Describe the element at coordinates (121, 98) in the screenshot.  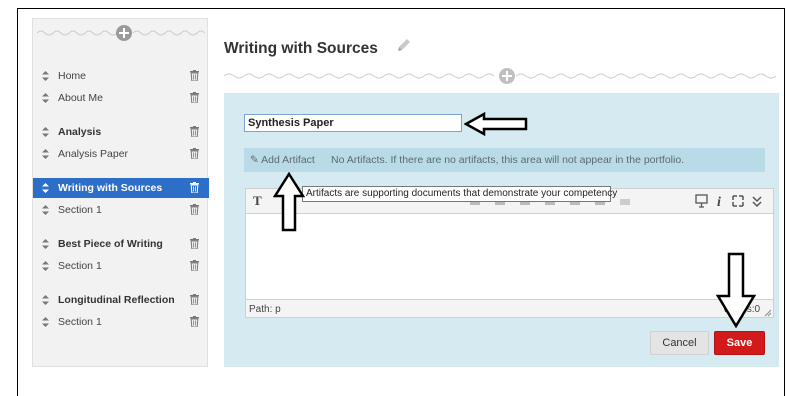
I see `sidebar-item: About Me` at that location.